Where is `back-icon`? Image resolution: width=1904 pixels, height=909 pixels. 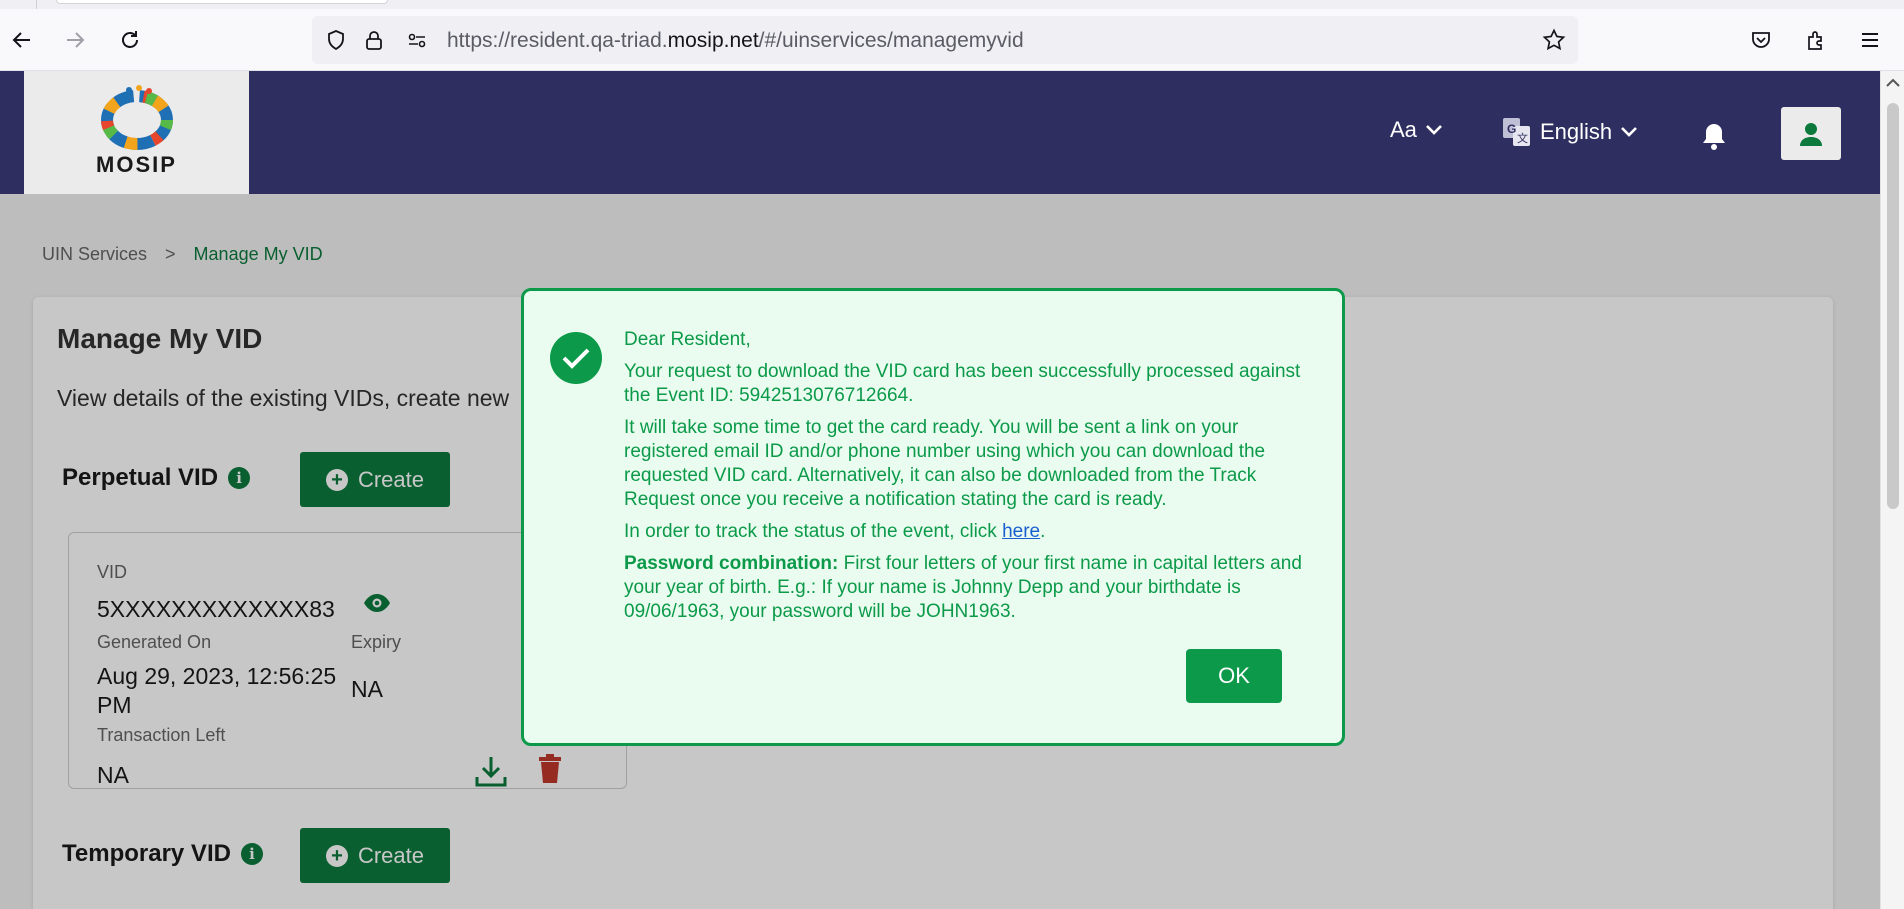
back-icon is located at coordinates (21, 40).